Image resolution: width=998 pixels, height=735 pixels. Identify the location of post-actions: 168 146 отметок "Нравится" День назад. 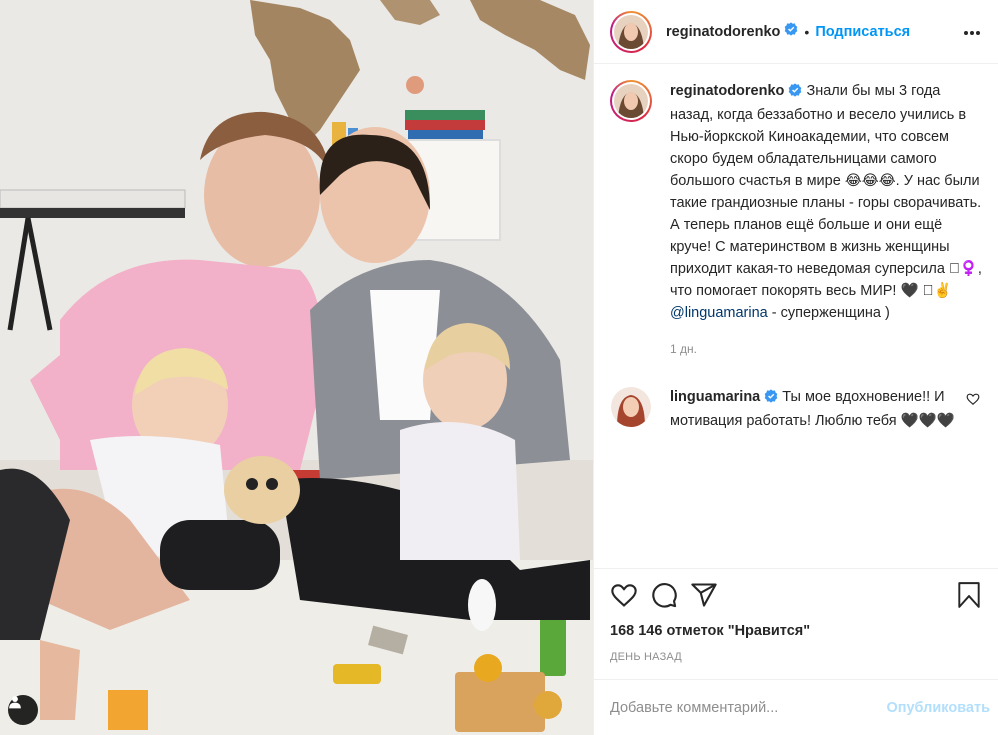
(796, 623).